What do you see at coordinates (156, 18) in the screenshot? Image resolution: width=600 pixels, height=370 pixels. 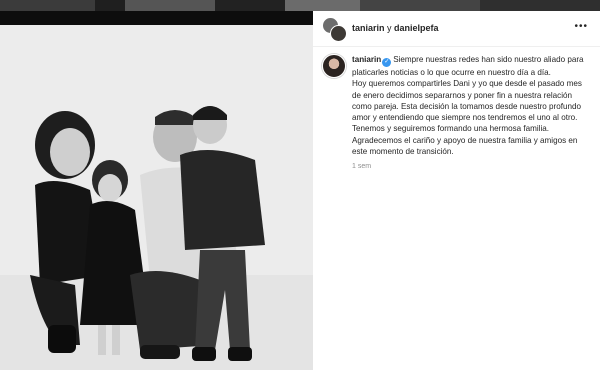 I see `media-top-band` at bounding box center [156, 18].